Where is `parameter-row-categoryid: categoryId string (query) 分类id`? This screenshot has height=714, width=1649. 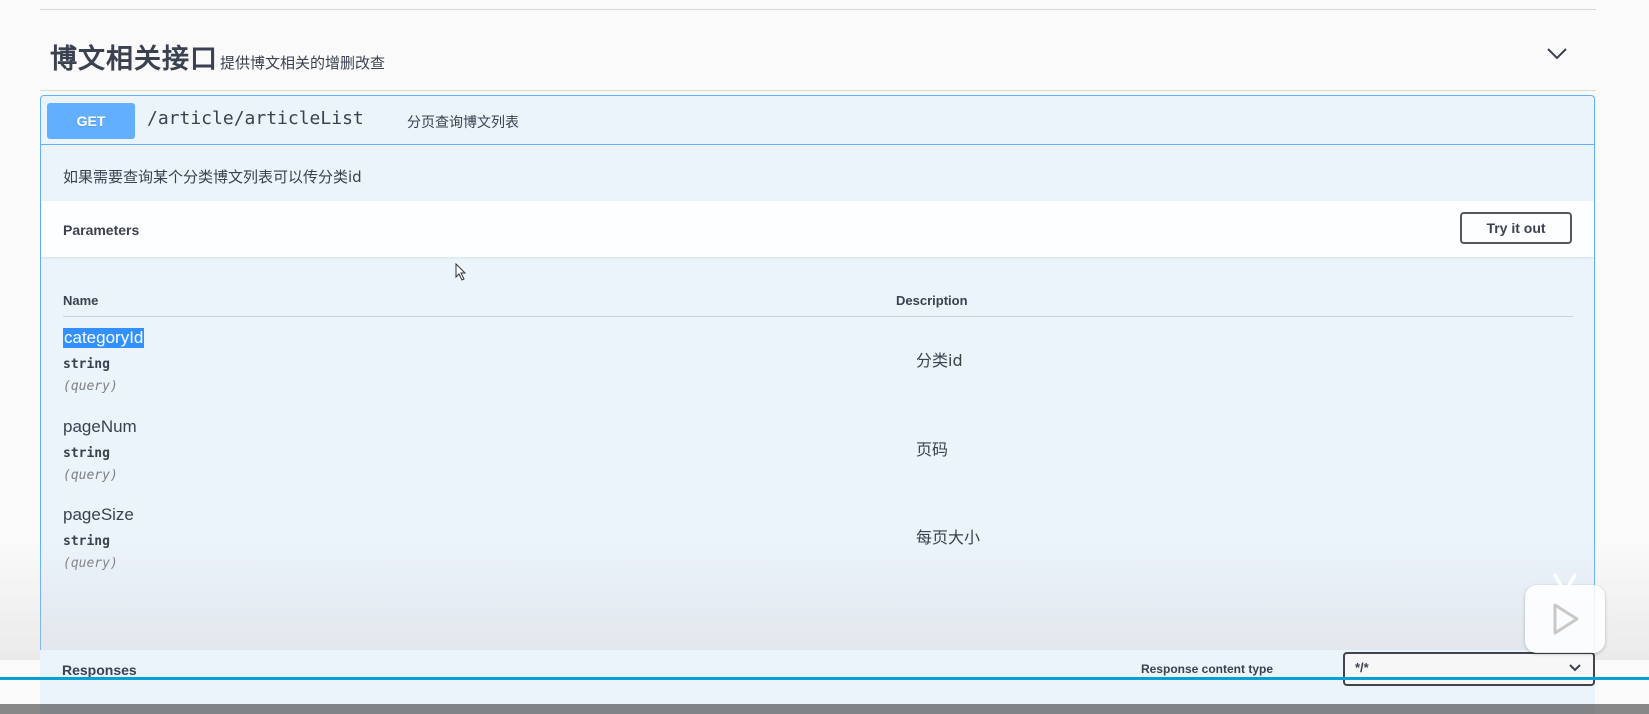 parameter-row-categoryid: categoryId string (query) 分类id is located at coordinates (817, 372).